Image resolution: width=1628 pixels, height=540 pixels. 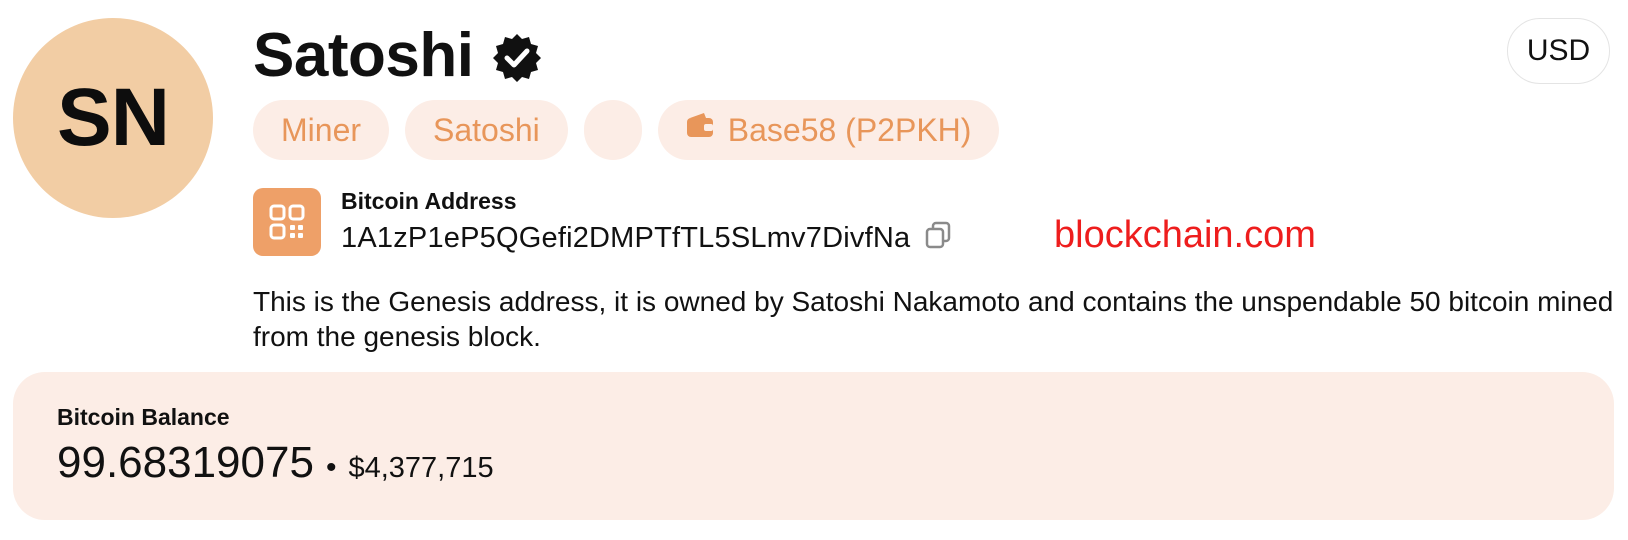 I want to click on currency-button: USD, so click(x=1558, y=51).